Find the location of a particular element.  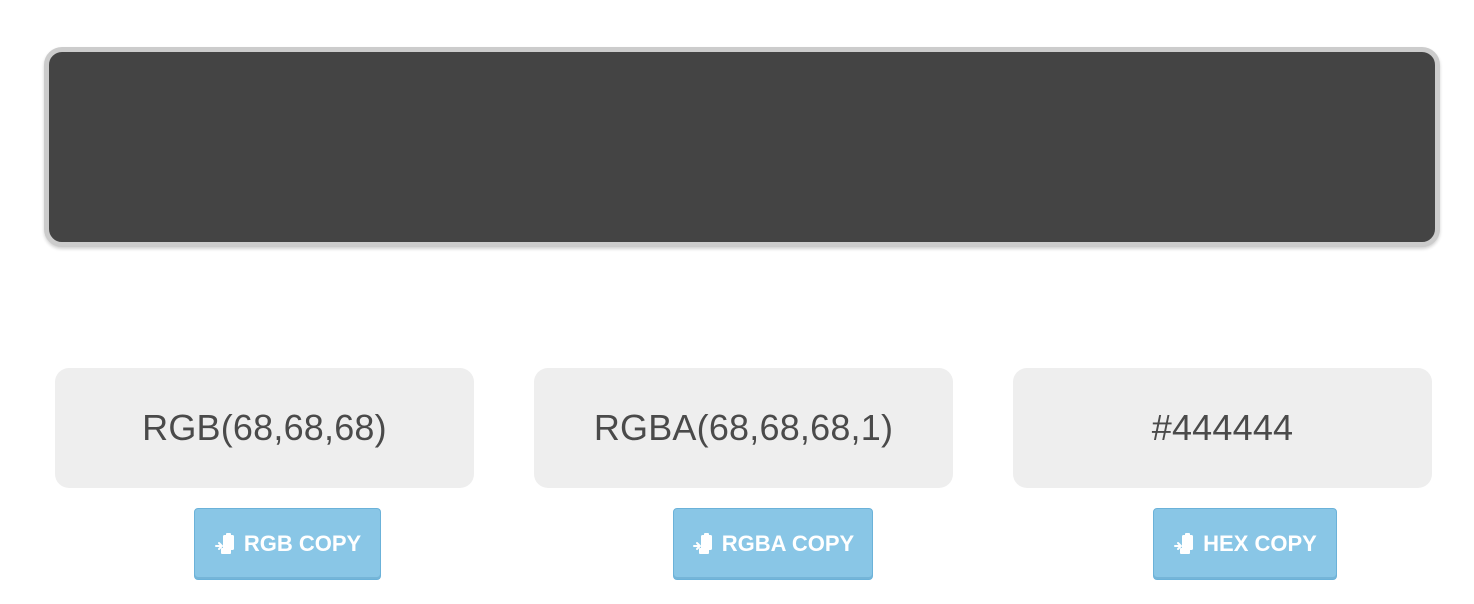

rgba-value-box: RGBA(68,68,68,1) is located at coordinates (743, 428).